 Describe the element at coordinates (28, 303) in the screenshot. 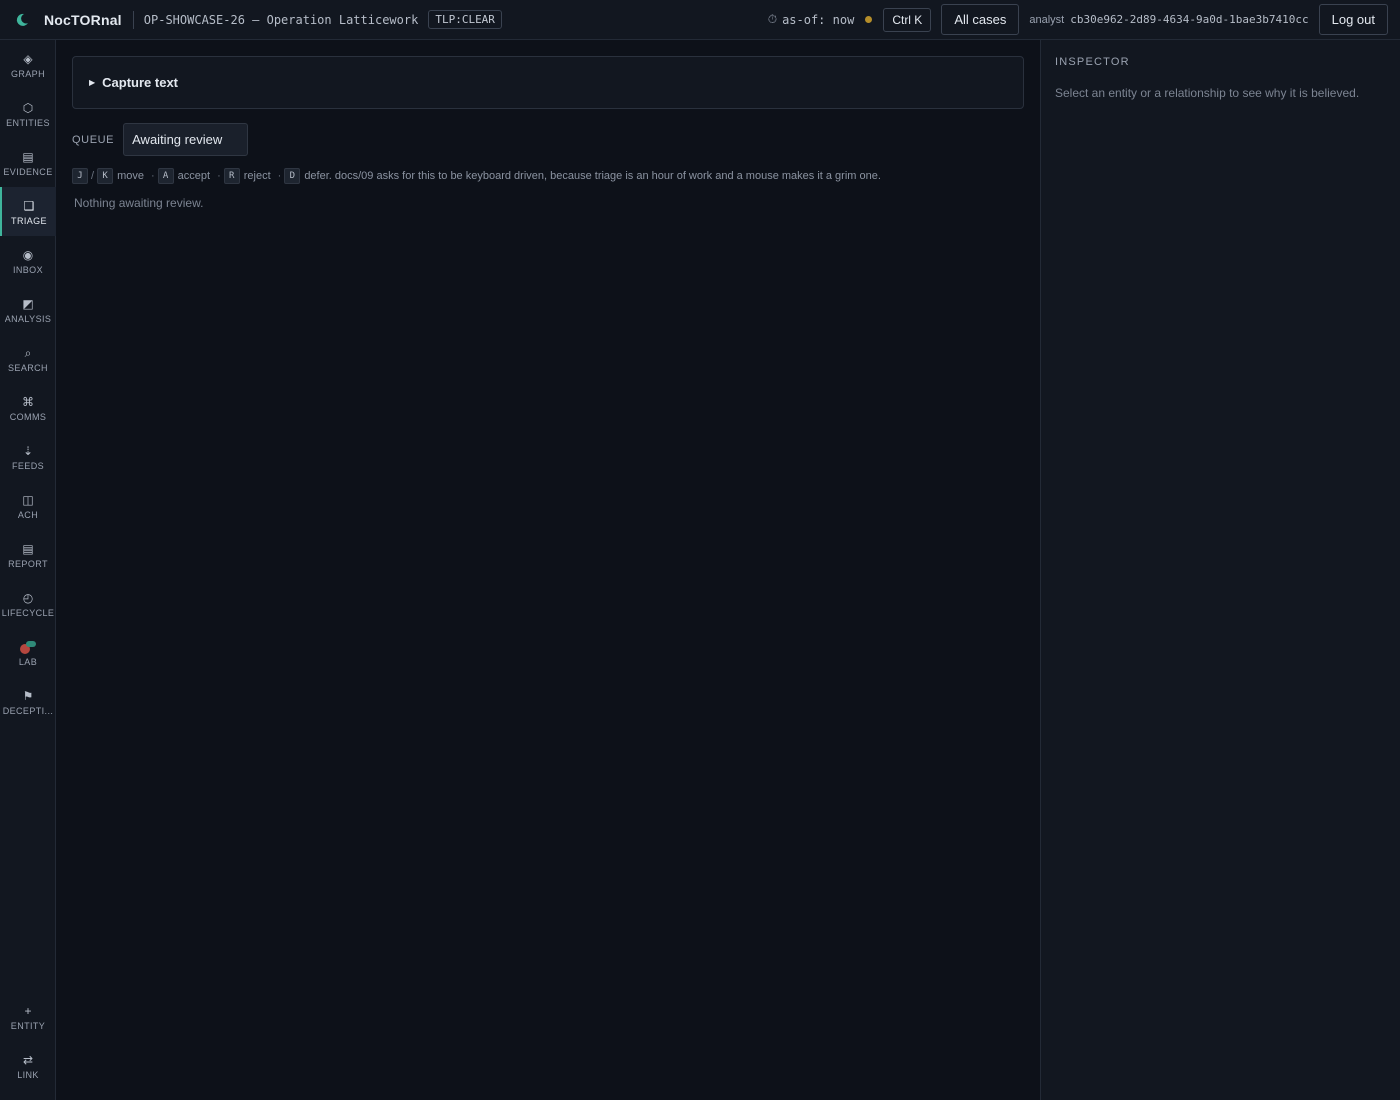

I see `analysis-icon: ◩` at that location.